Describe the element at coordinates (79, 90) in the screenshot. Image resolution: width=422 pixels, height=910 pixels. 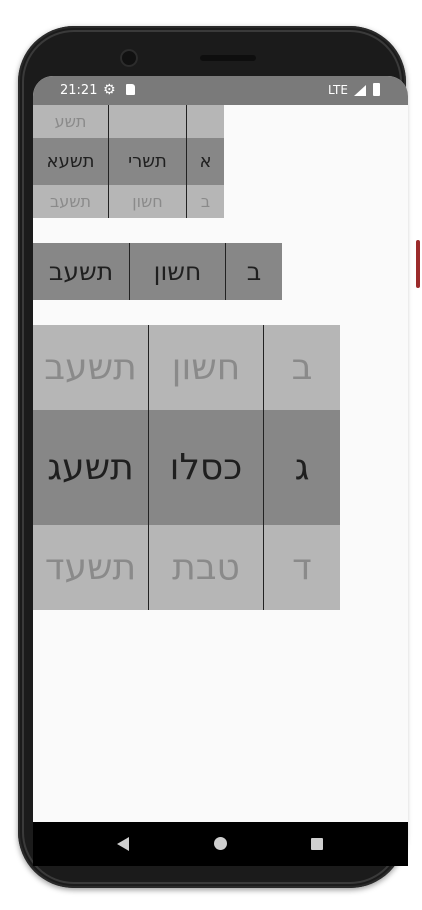
I see `status-time: 21:21` at that location.